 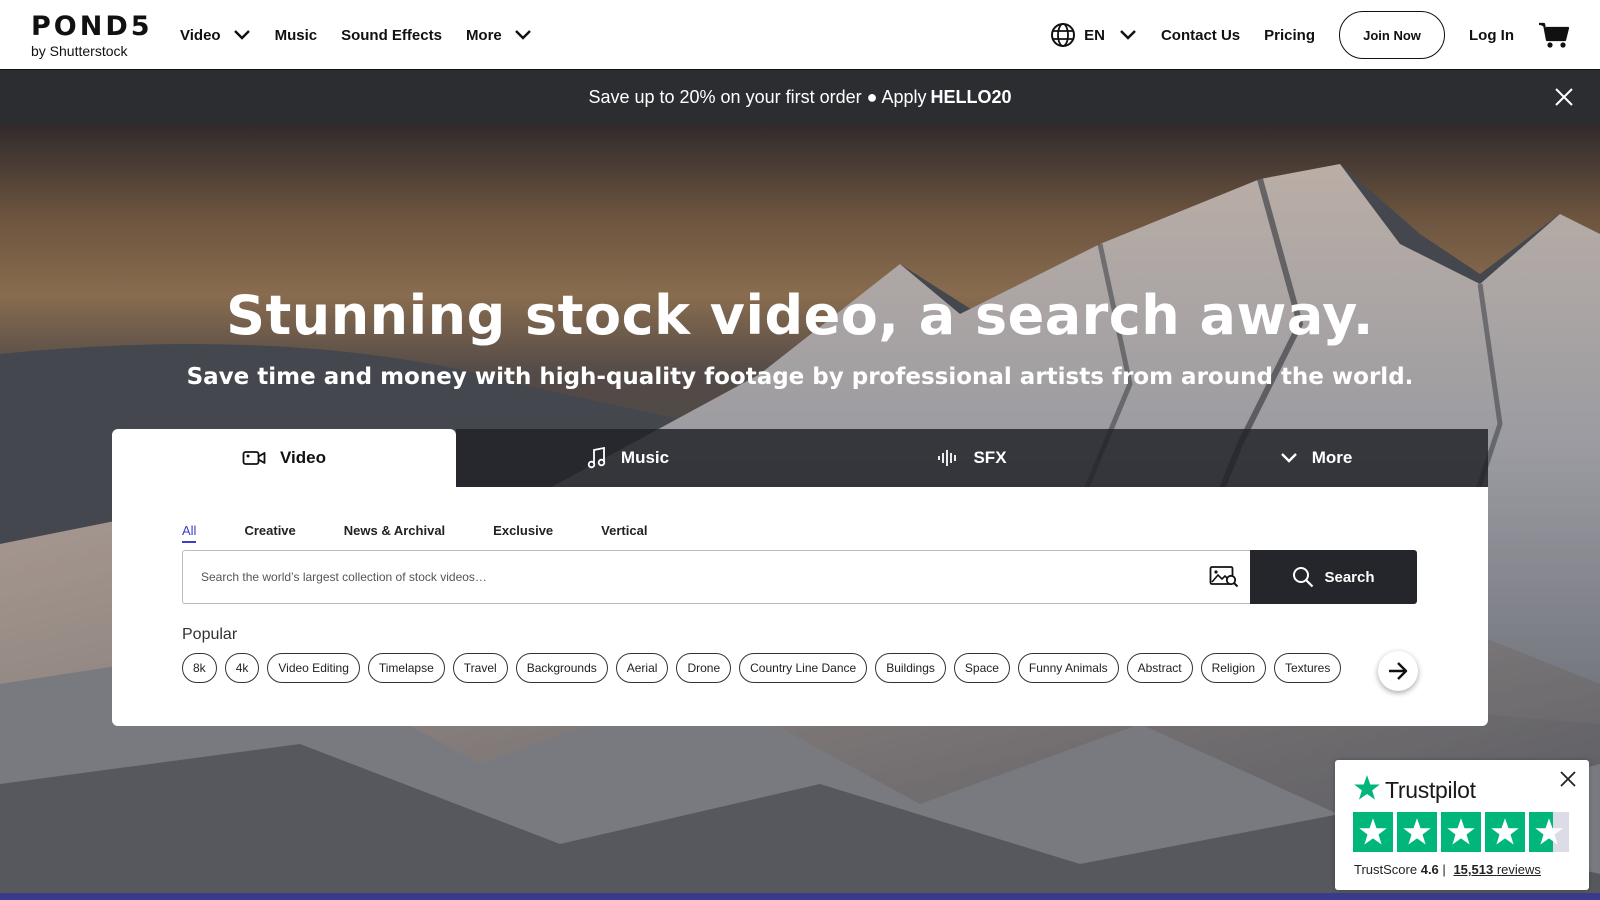 I want to click on filter-all: All, so click(x=189, y=533).